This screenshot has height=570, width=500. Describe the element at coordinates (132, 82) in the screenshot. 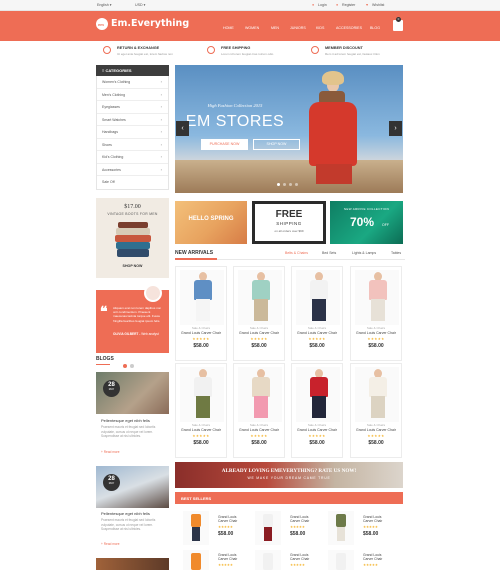

I see `category-womens: Women's Clothing ›` at that location.